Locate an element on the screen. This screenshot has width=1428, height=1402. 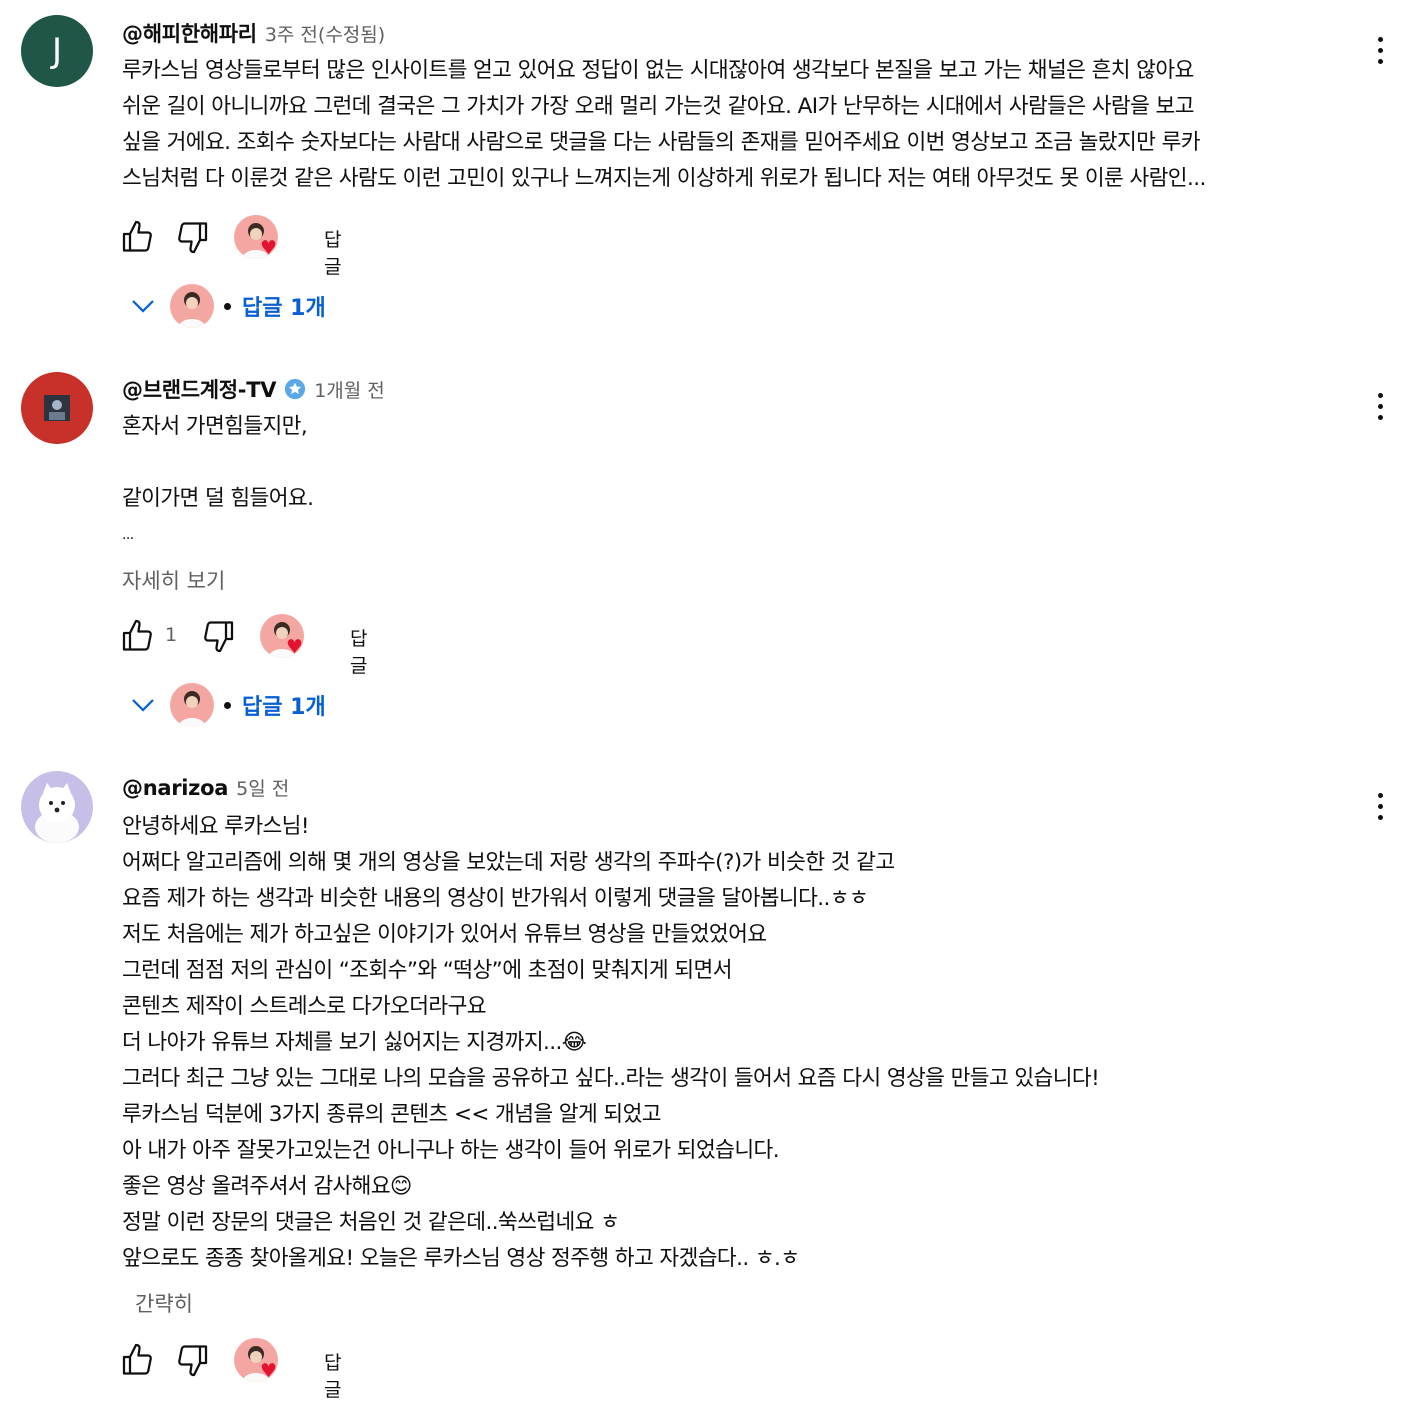
comment-header: @브랜드계정-TV 1개월 전 is located at coordinates (253, 389).